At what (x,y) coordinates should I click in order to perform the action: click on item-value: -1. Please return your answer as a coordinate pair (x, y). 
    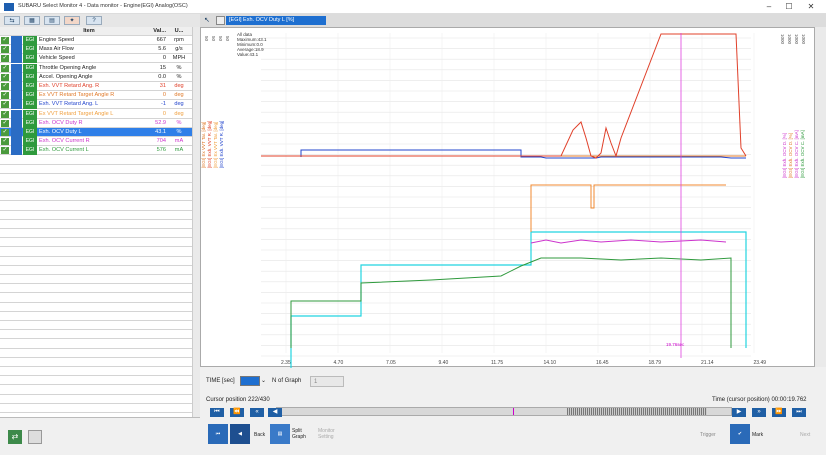
    Looking at the image, I should click on (163, 104).